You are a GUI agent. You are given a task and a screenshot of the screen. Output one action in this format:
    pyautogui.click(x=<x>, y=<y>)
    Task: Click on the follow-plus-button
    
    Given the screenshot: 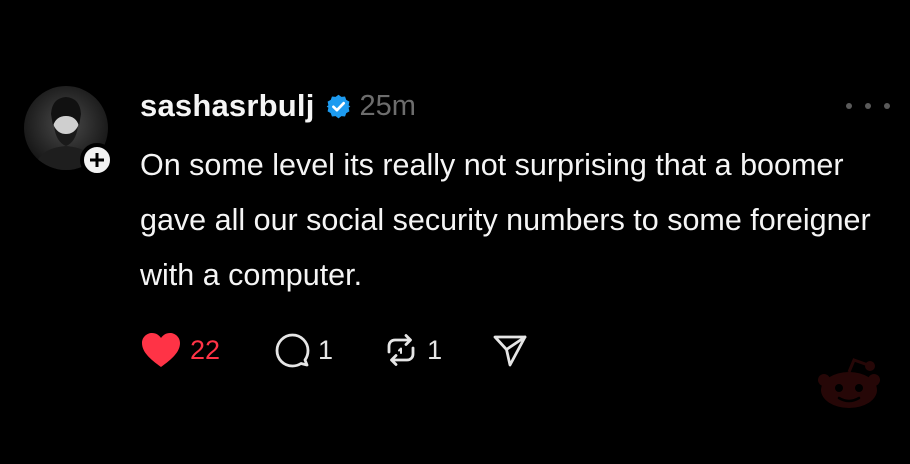 What is the action you would take?
    pyautogui.click(x=97, y=160)
    